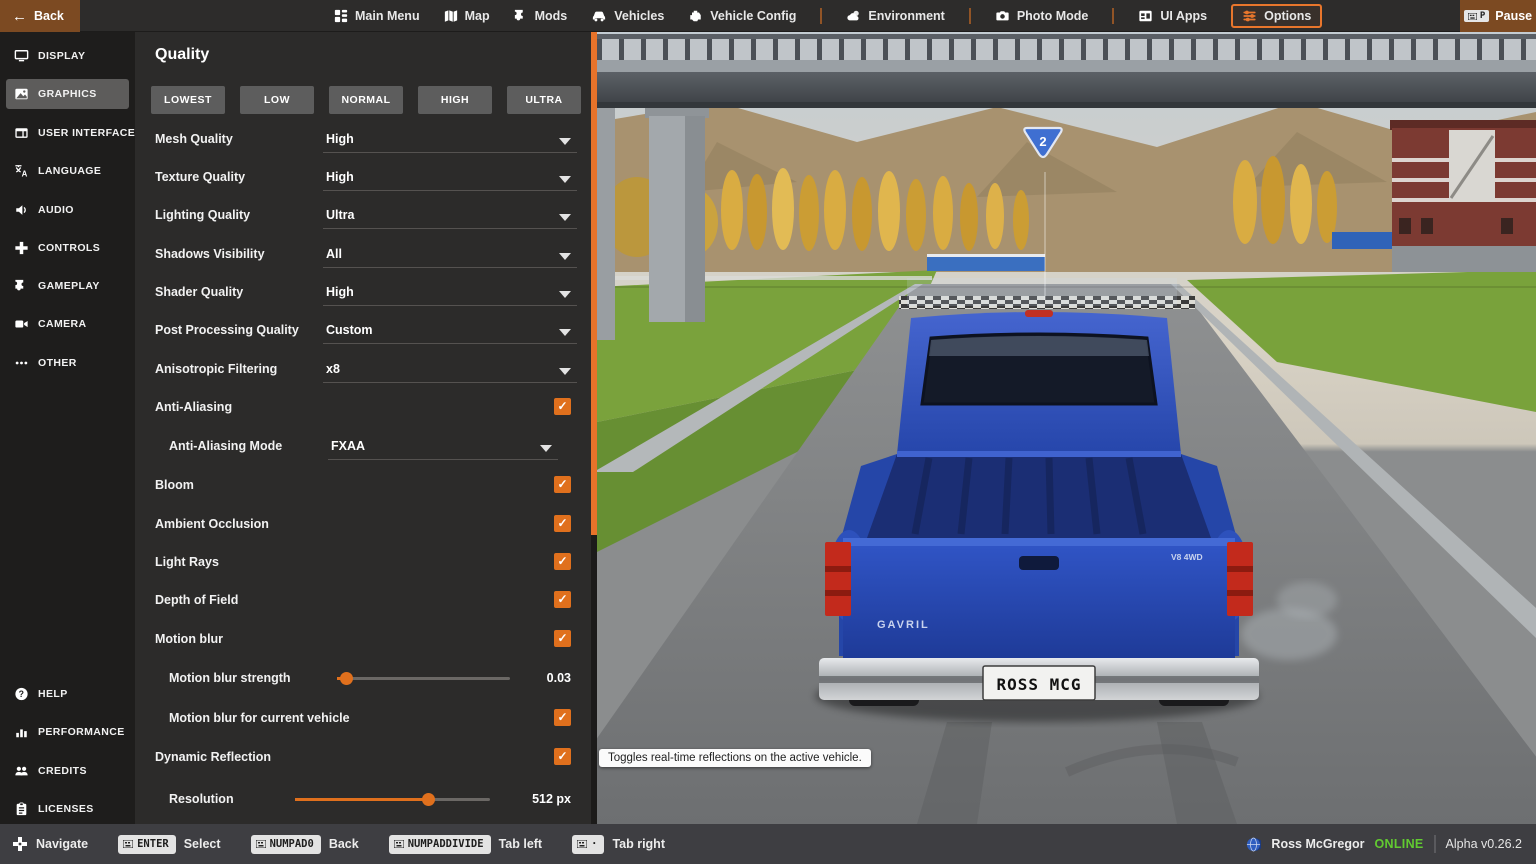 This screenshot has width=1536, height=864. What do you see at coordinates (742, 16) in the screenshot?
I see `nav-vehicle-config: Vehicle Config` at bounding box center [742, 16].